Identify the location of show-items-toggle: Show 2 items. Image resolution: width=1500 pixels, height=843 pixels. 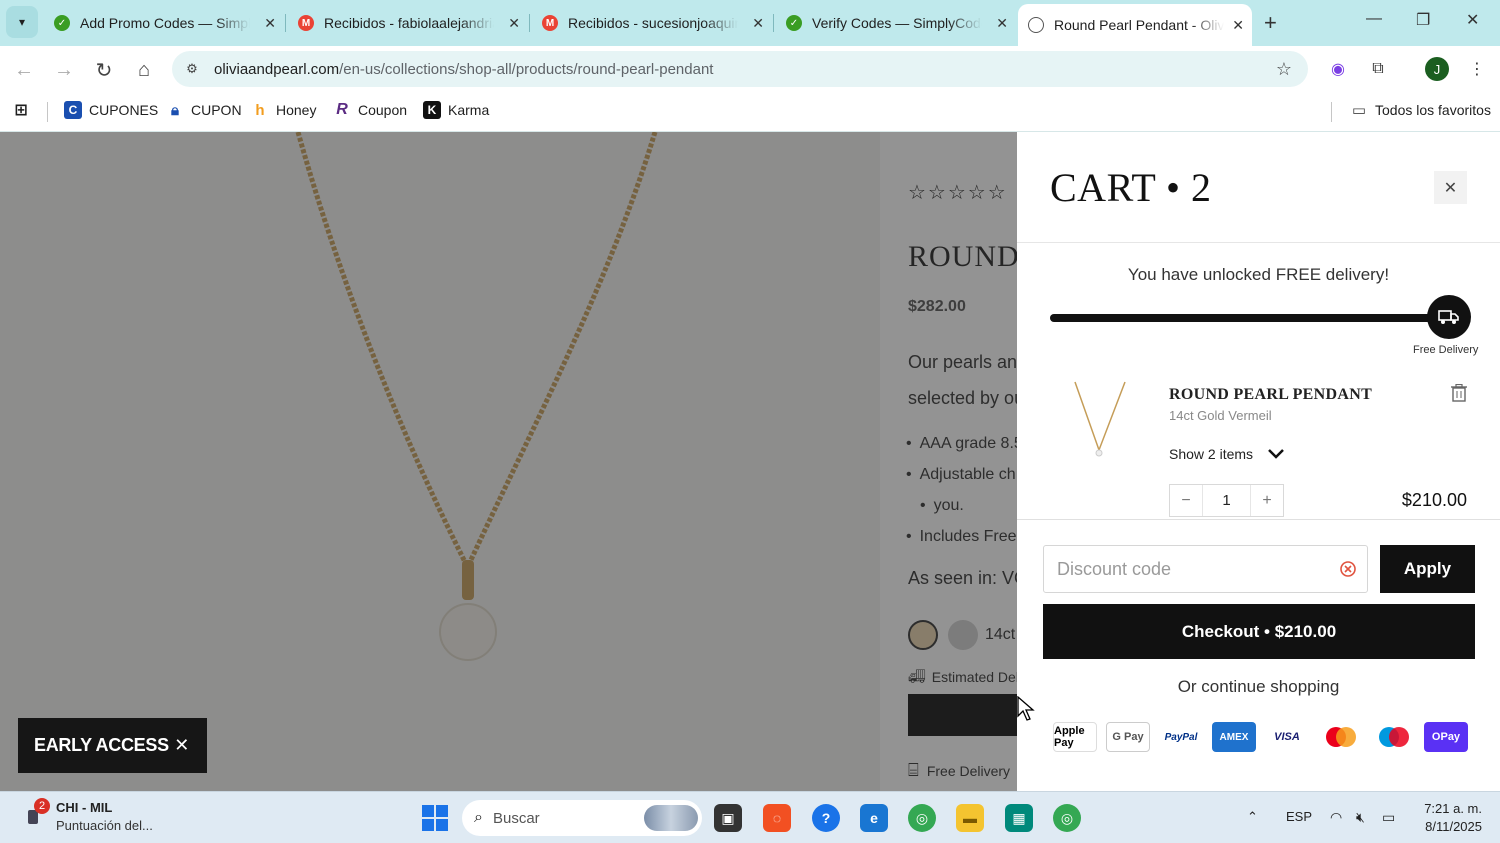
(1227, 454).